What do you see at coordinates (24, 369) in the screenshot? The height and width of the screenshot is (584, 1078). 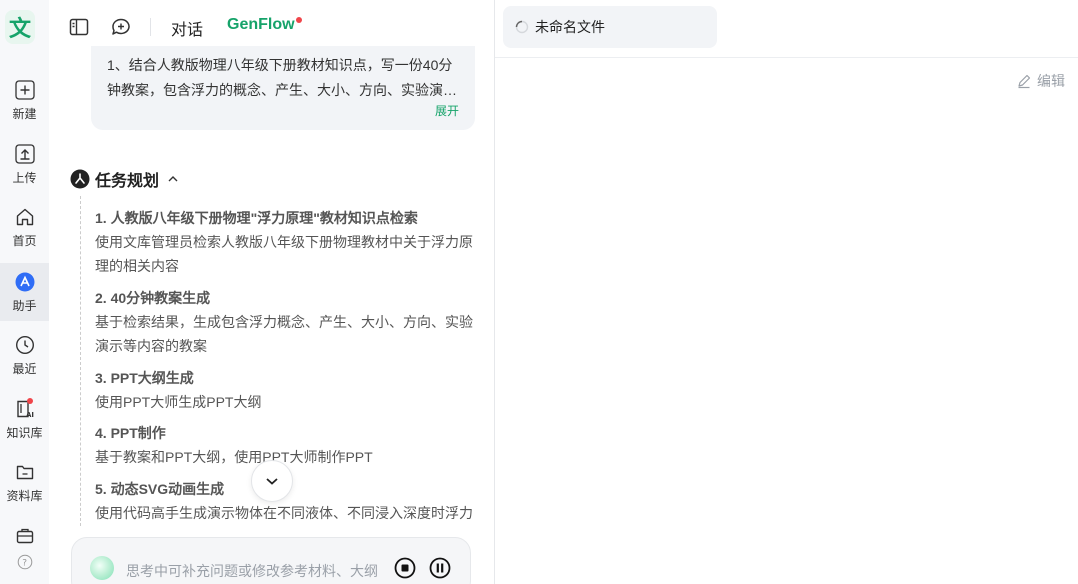 I see `rail-label-recent: 最近` at bounding box center [24, 369].